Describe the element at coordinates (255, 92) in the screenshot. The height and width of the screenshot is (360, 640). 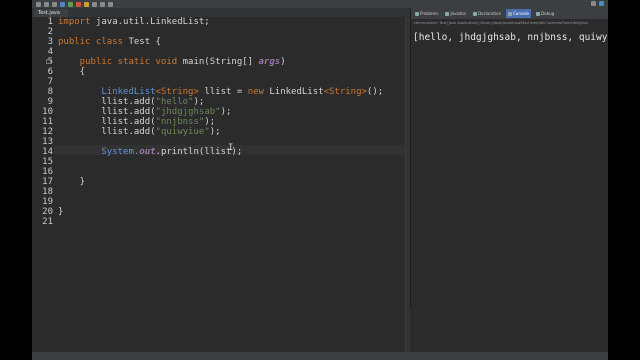
I see `keyword: new` at that location.